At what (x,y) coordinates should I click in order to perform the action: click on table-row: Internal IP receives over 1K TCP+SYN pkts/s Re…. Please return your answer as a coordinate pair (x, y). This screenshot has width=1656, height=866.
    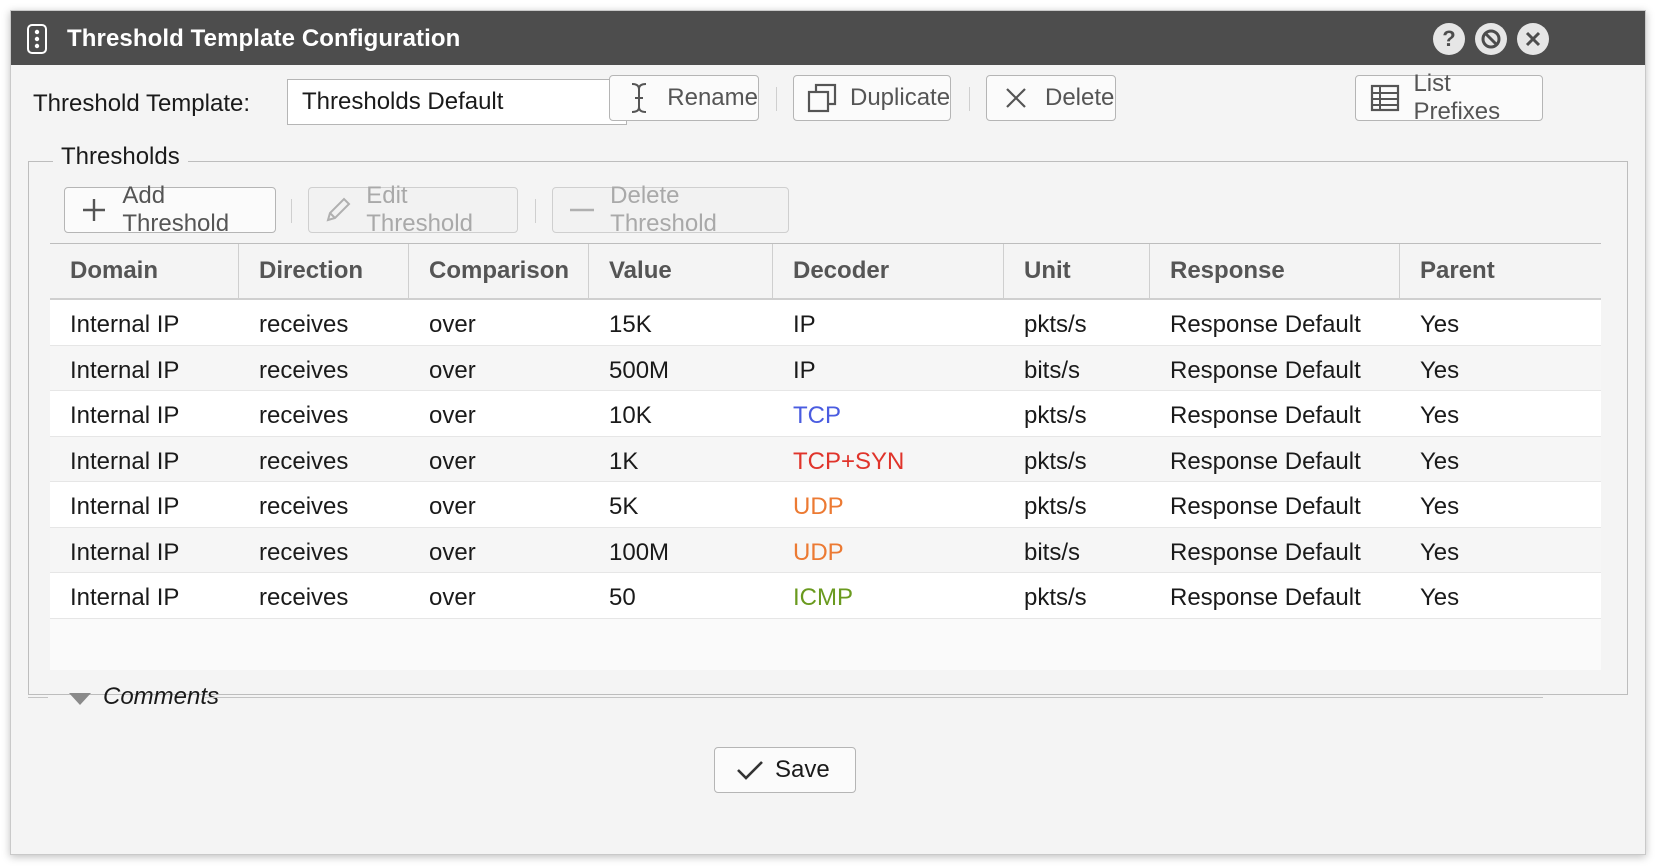
    Looking at the image, I should click on (825, 459).